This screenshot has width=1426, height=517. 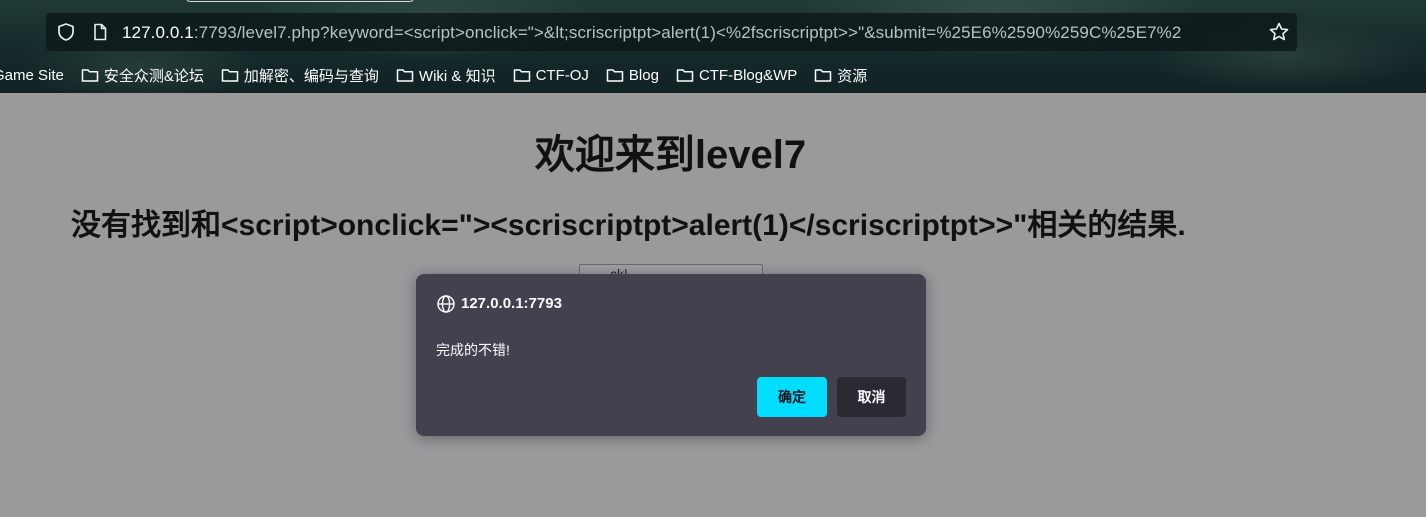 I want to click on cancel-button: 取消, so click(x=871, y=397).